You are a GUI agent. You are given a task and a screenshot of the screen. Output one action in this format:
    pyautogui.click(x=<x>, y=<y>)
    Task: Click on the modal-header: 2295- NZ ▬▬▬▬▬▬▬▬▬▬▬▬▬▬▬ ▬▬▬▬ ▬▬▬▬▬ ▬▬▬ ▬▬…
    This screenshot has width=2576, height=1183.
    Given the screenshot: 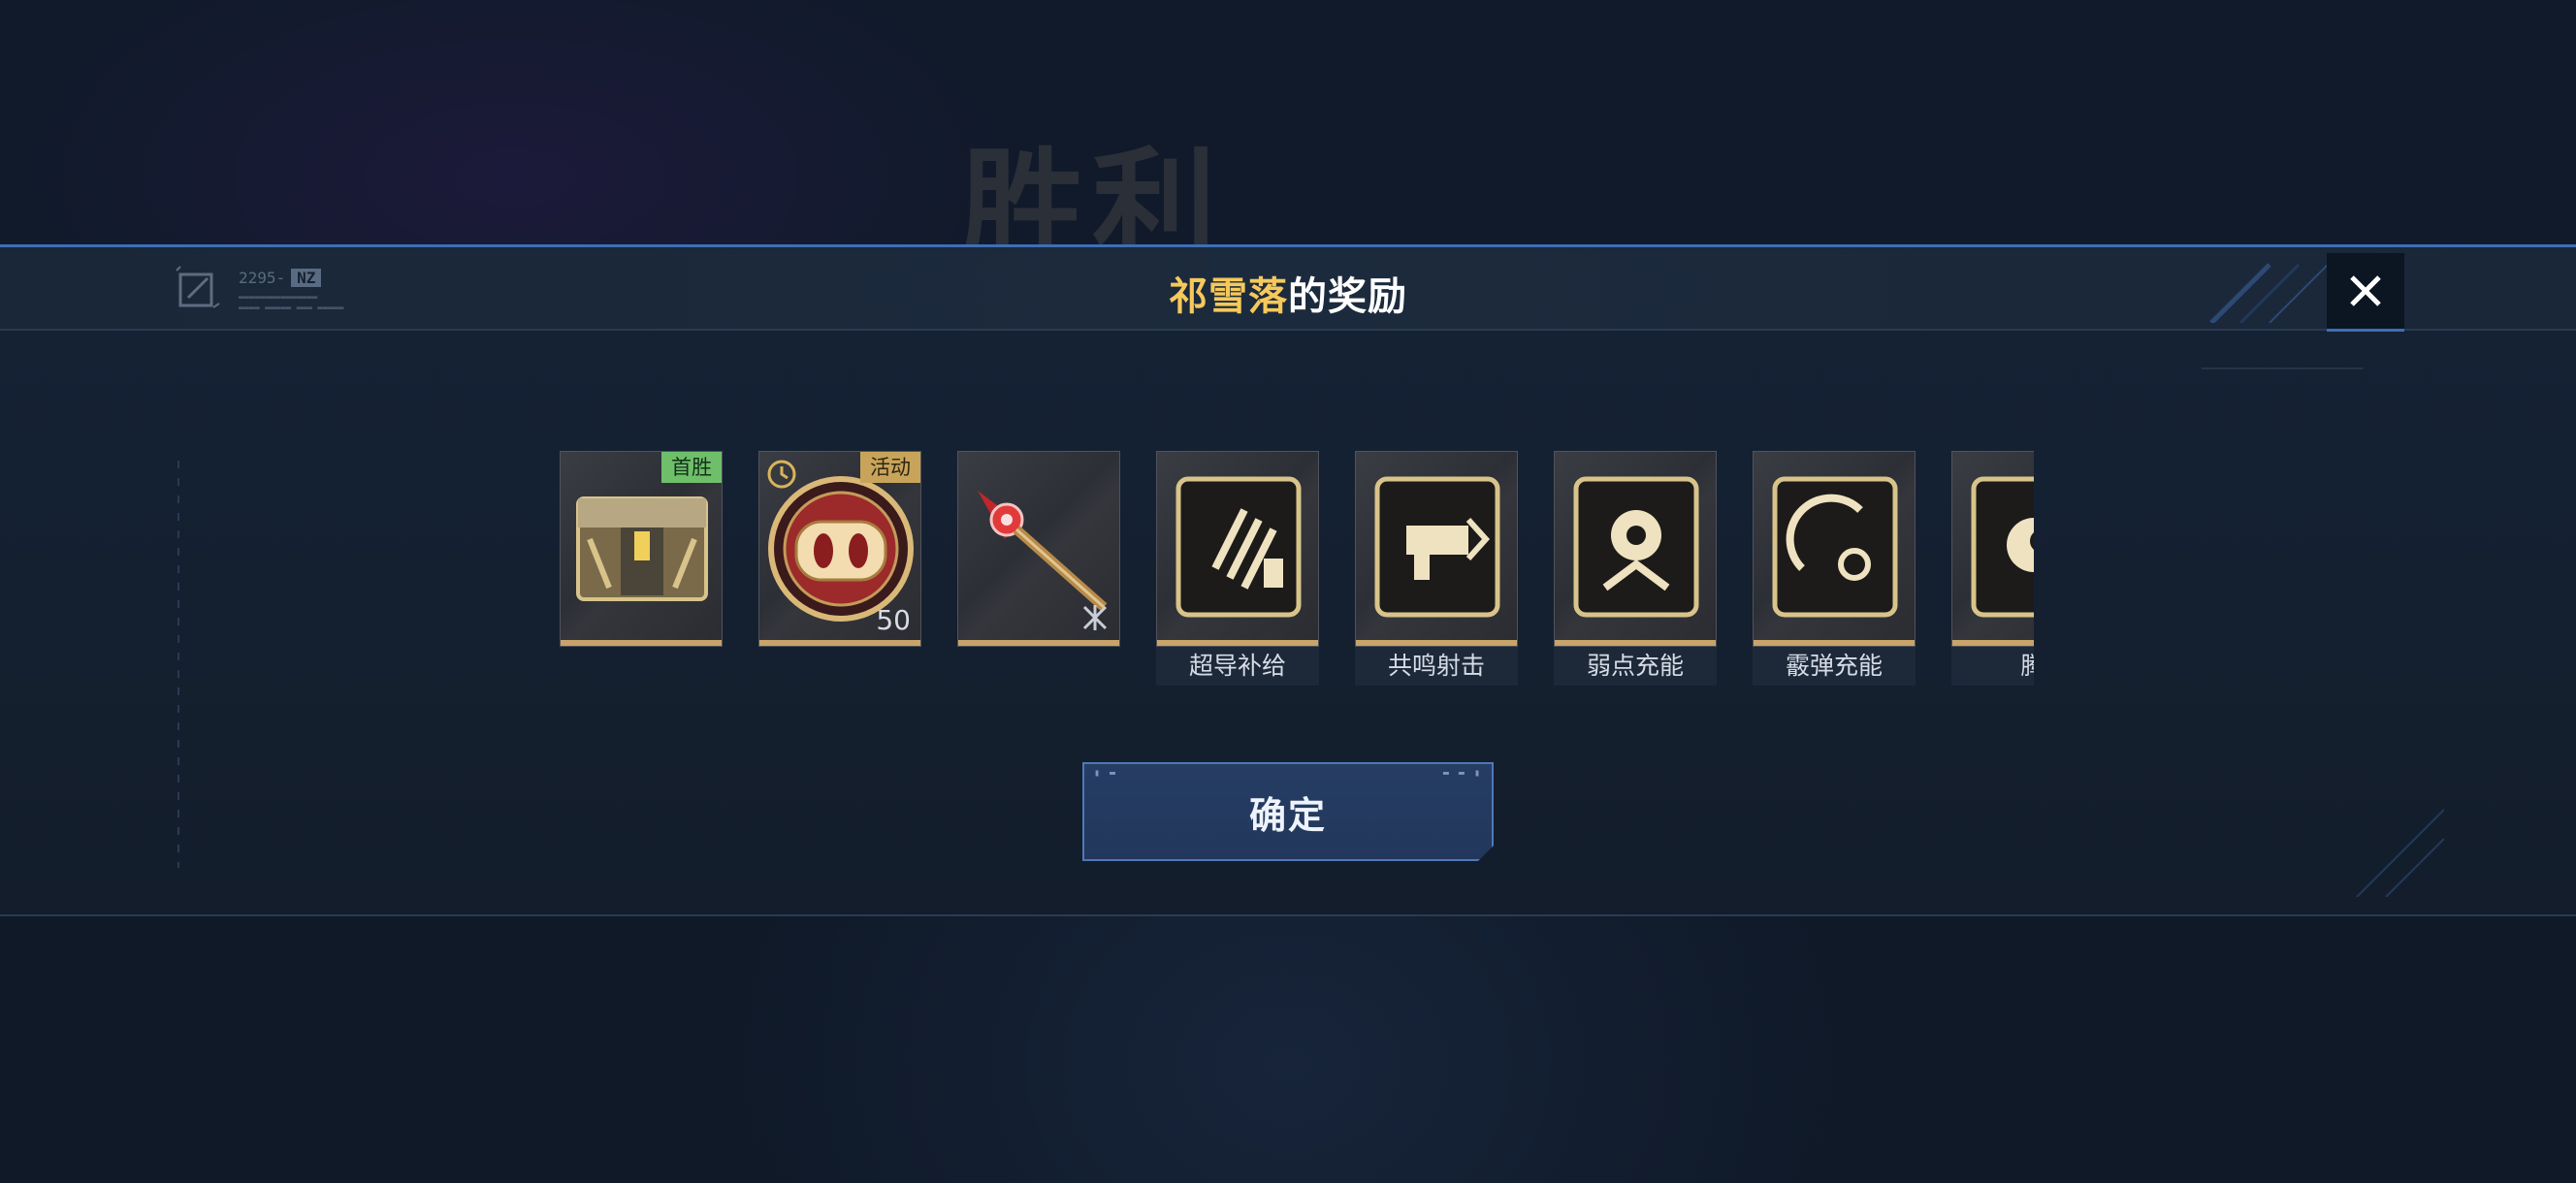 What is the action you would take?
    pyautogui.click(x=1288, y=289)
    